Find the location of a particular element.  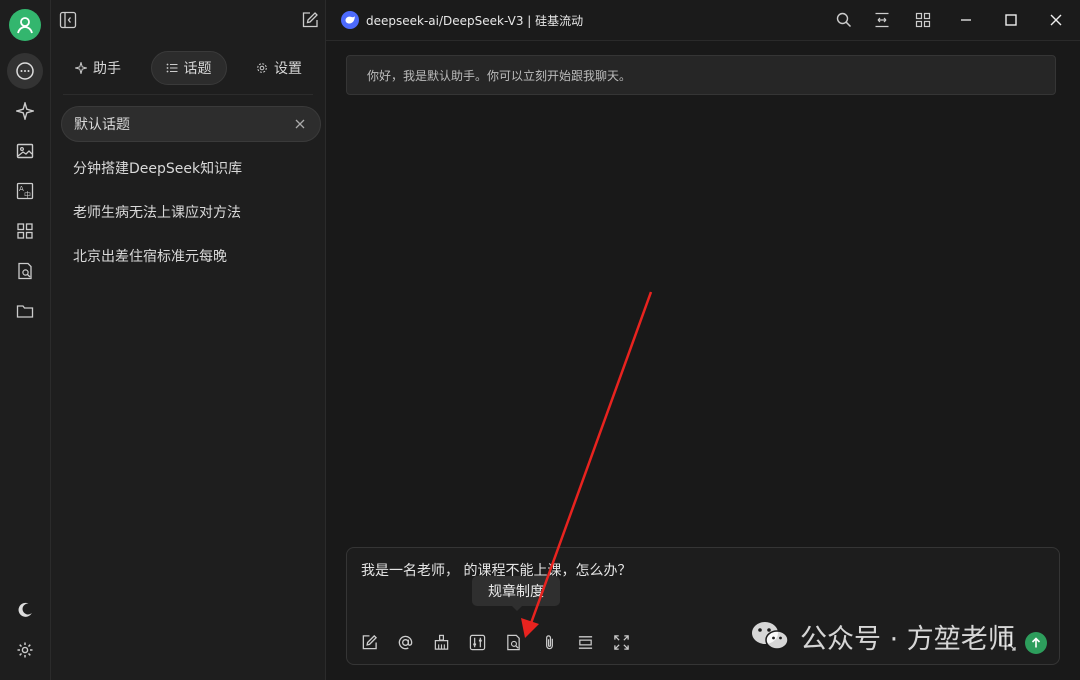

model-logo is located at coordinates (350, 20).